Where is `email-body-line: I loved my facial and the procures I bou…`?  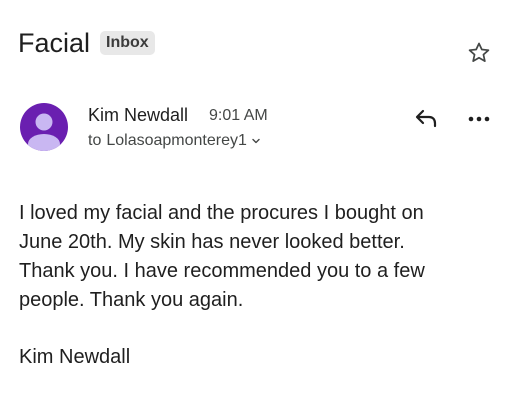 email-body-line: I loved my facial and the procures I bou… is located at coordinates (221, 213).